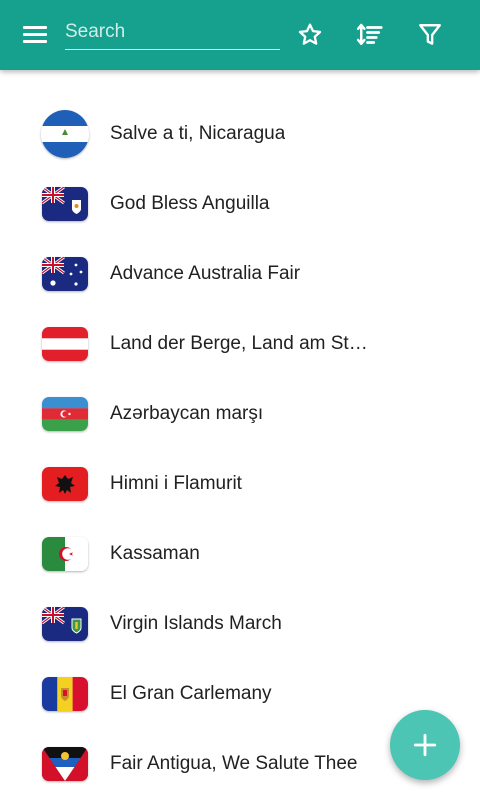  What do you see at coordinates (65, 274) in the screenshot?
I see `australia-flag-icon` at bounding box center [65, 274].